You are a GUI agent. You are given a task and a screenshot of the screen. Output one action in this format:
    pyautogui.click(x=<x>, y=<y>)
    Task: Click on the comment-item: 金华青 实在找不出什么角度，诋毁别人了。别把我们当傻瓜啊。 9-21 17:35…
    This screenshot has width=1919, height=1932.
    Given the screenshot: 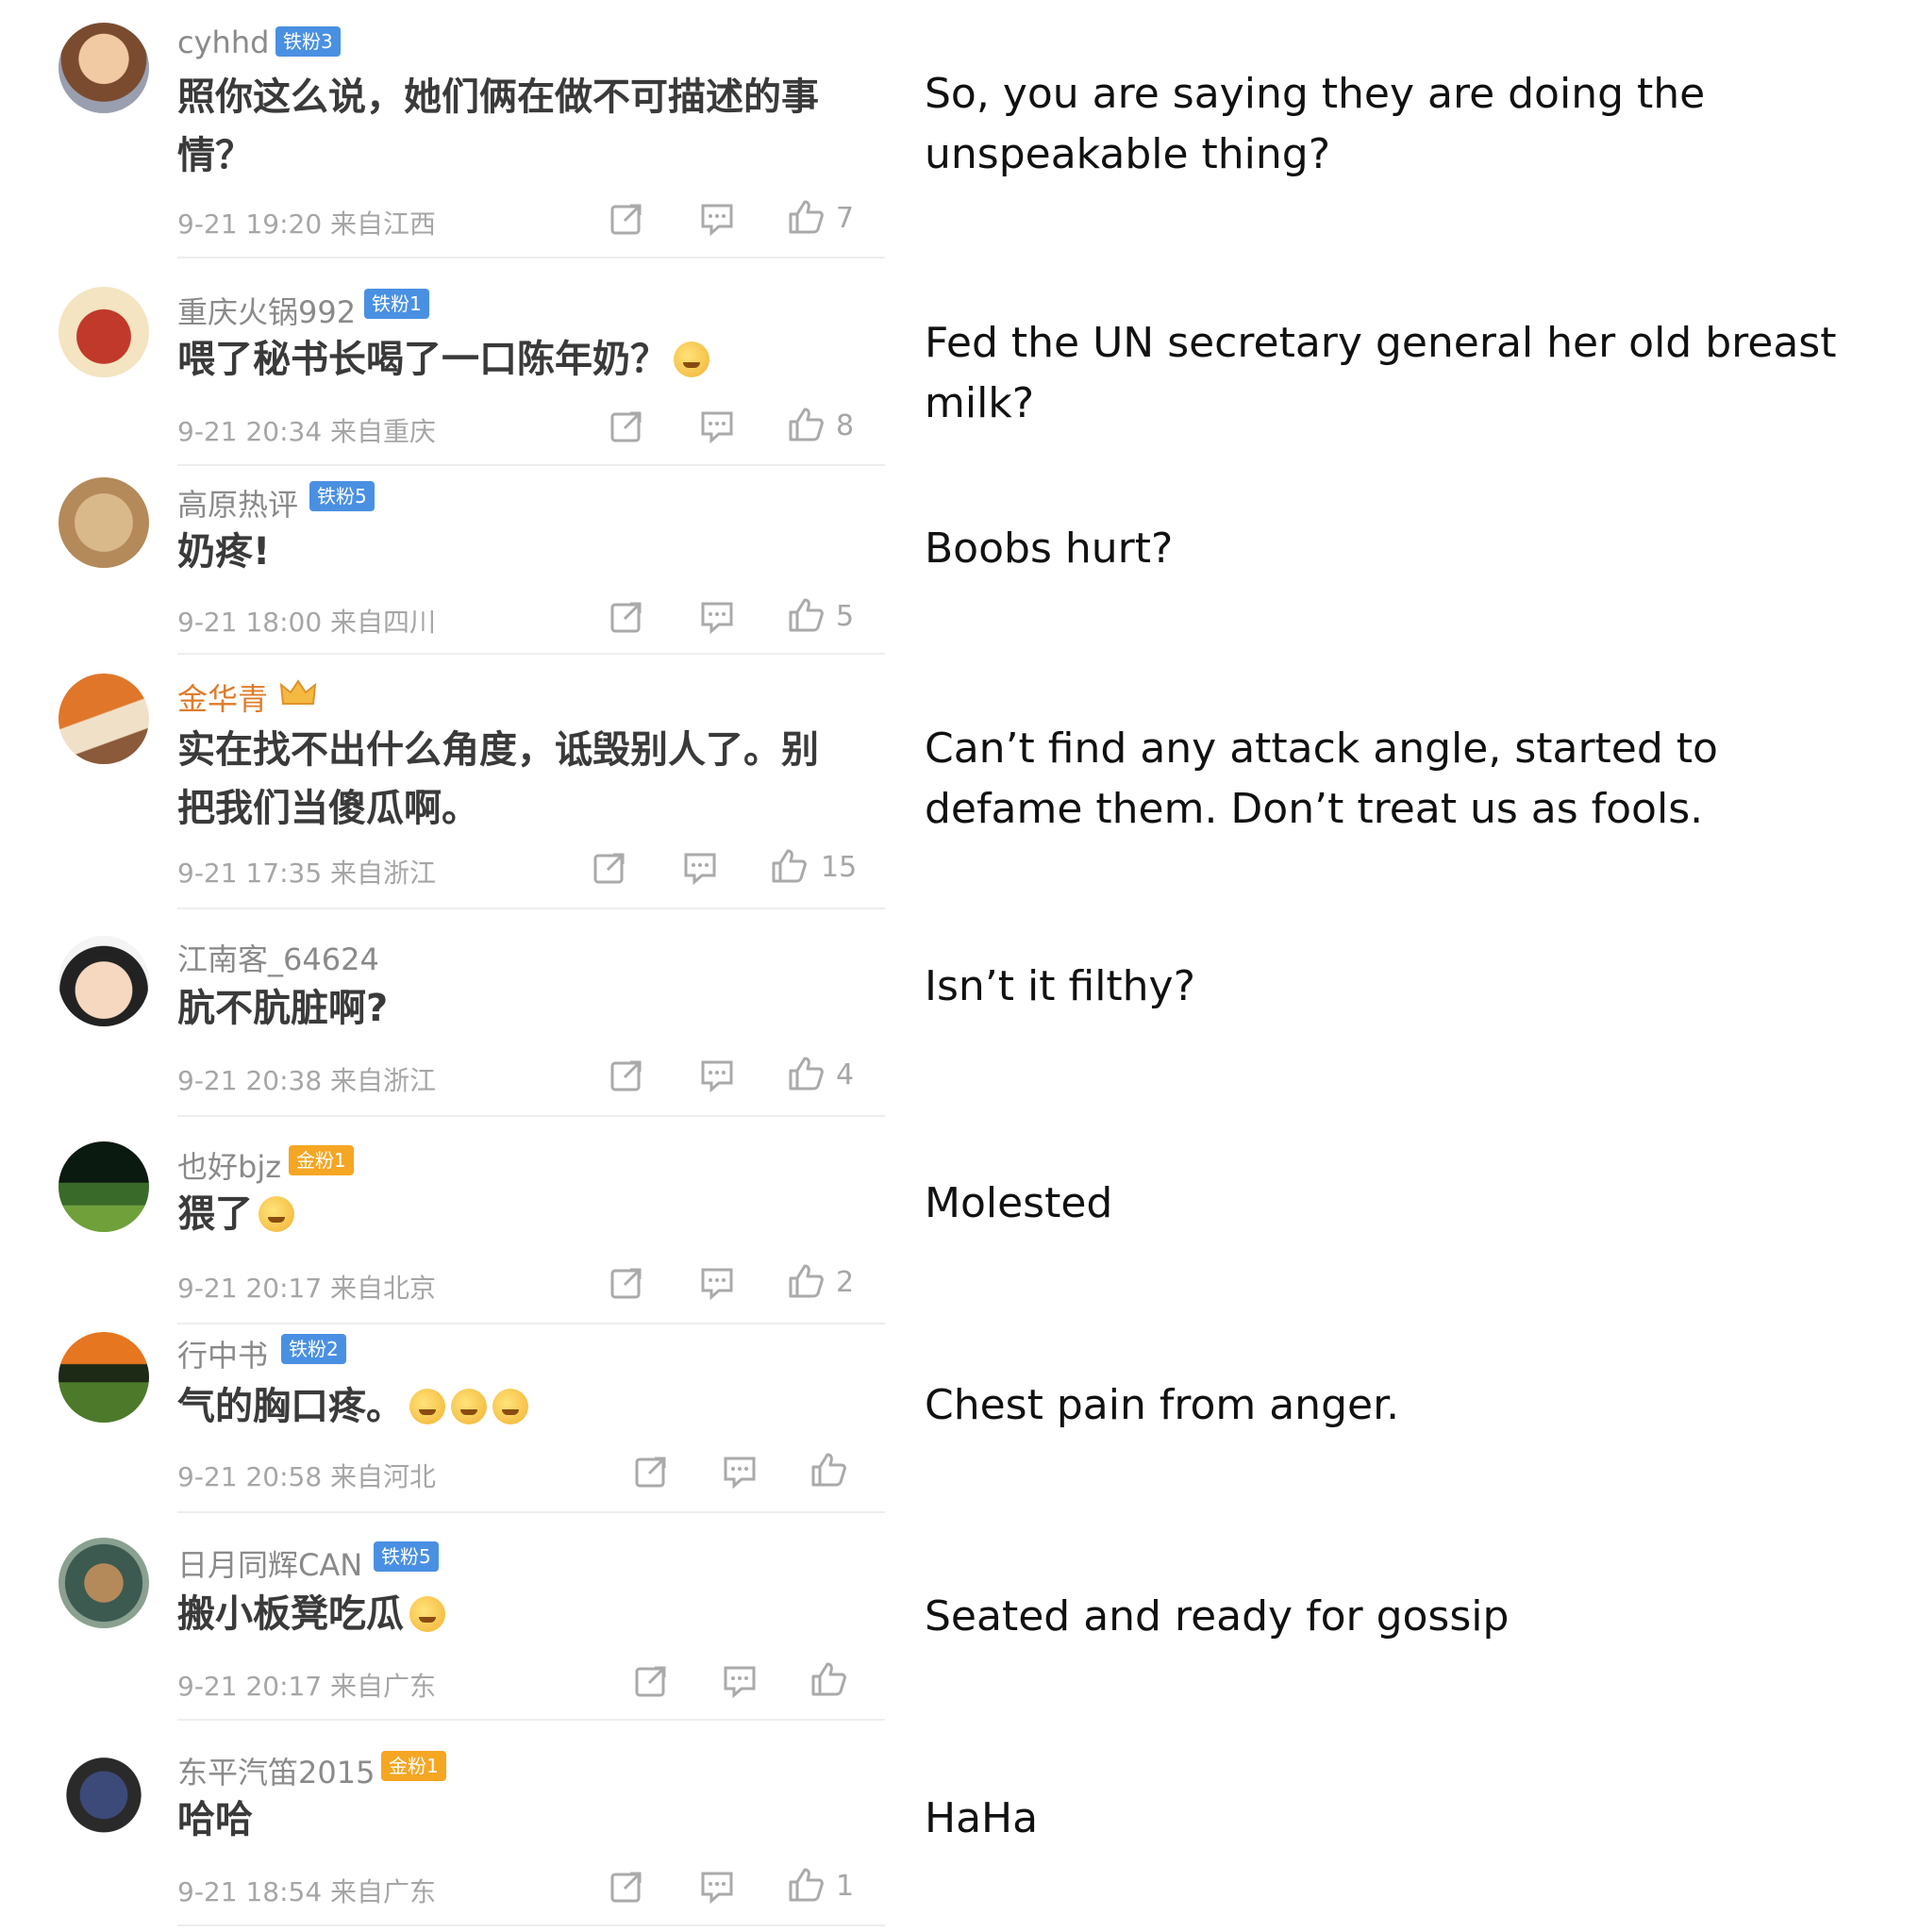 What is the action you would take?
    pyautogui.click(x=959, y=788)
    